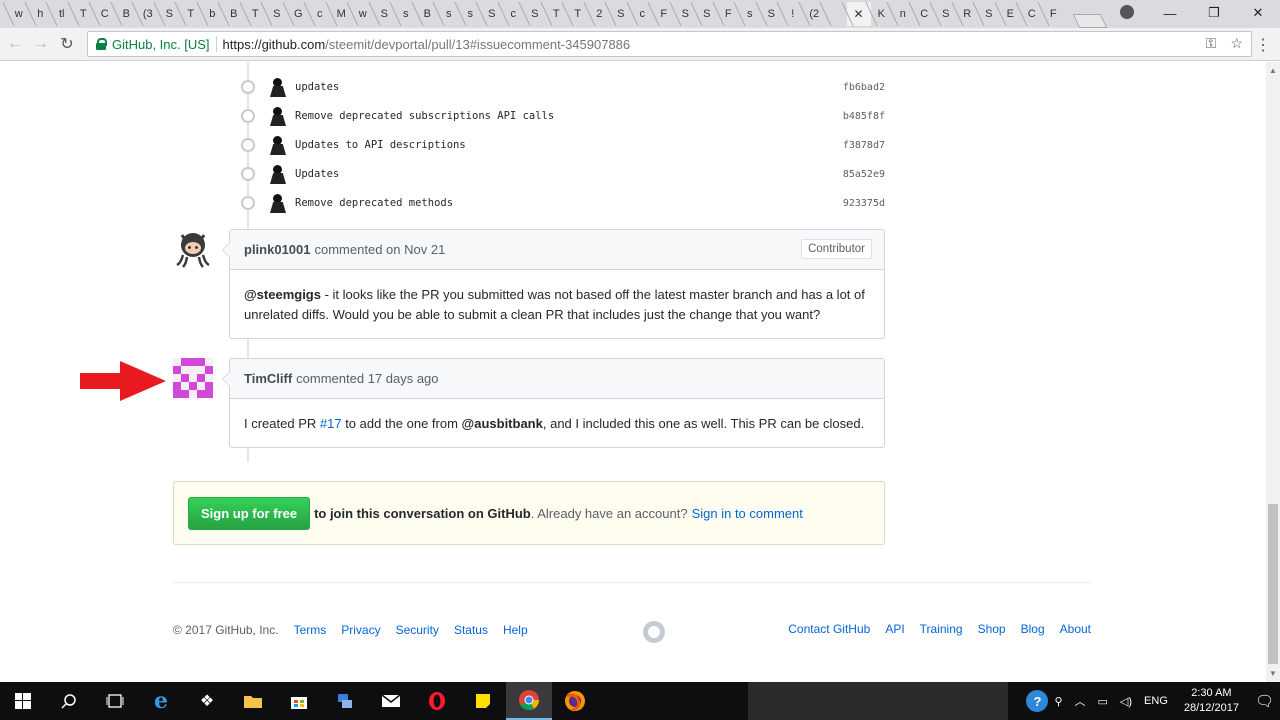 This screenshot has width=1280, height=720. I want to click on footer-link-security: Security, so click(417, 630).